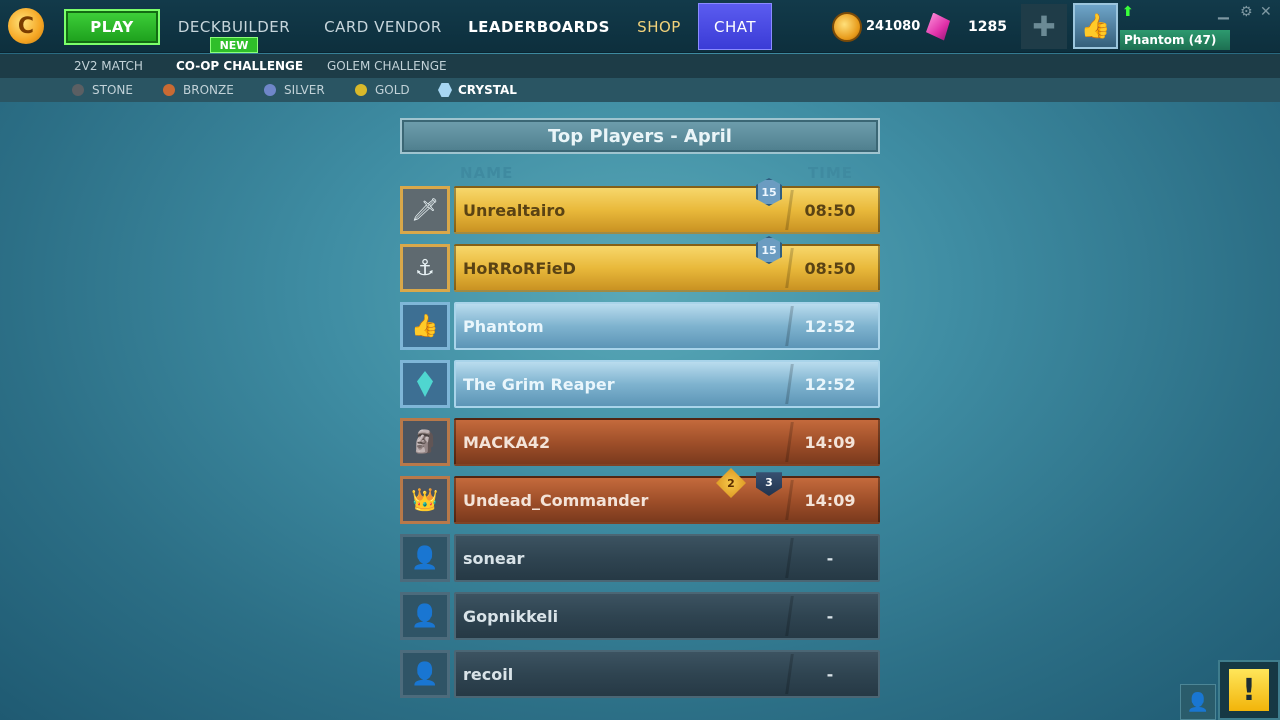  What do you see at coordinates (1128, 12) in the screenshot?
I see `level-up-arrow-icon: ⬆` at bounding box center [1128, 12].